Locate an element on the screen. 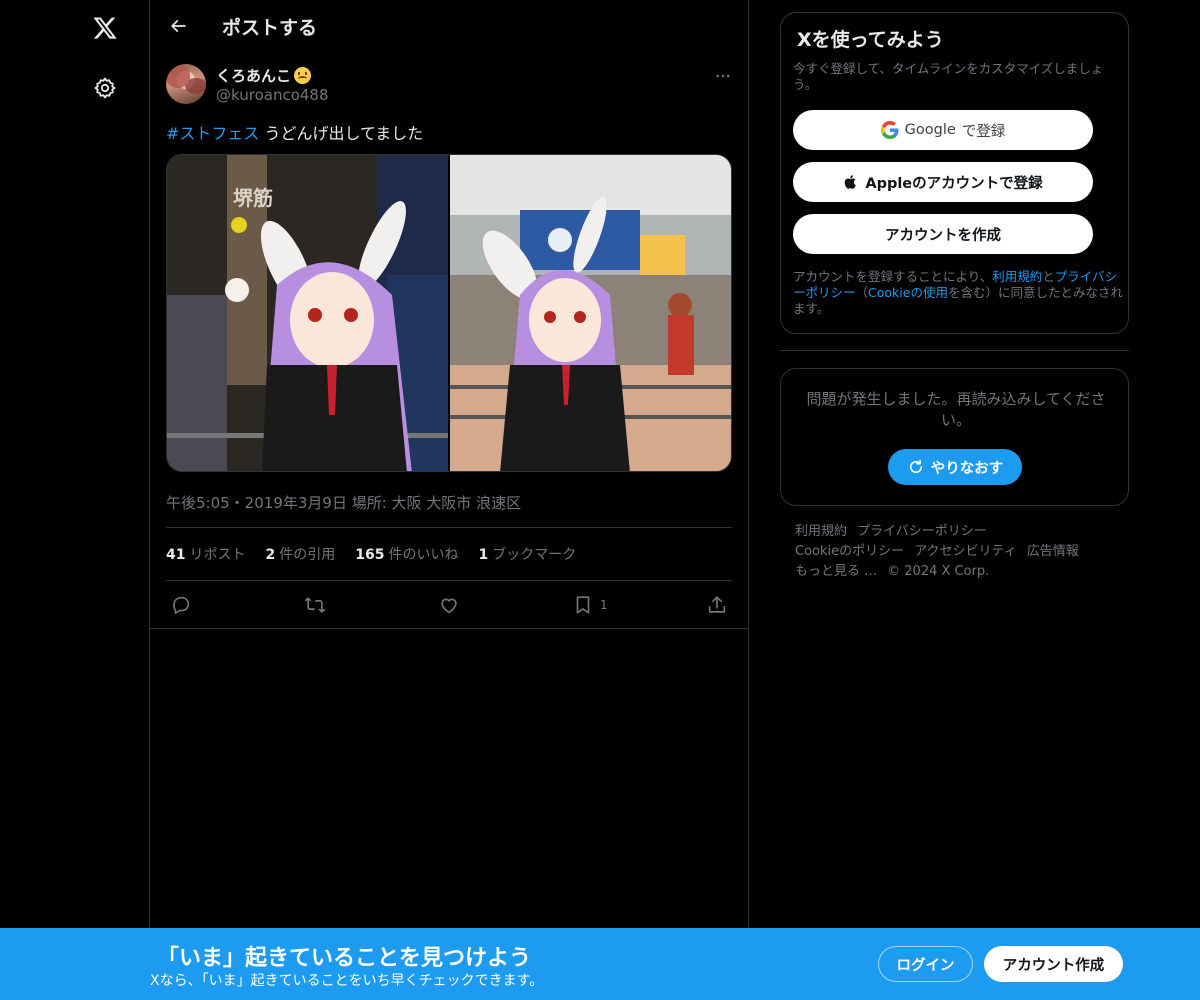  bookmark-icon is located at coordinates (583, 605).